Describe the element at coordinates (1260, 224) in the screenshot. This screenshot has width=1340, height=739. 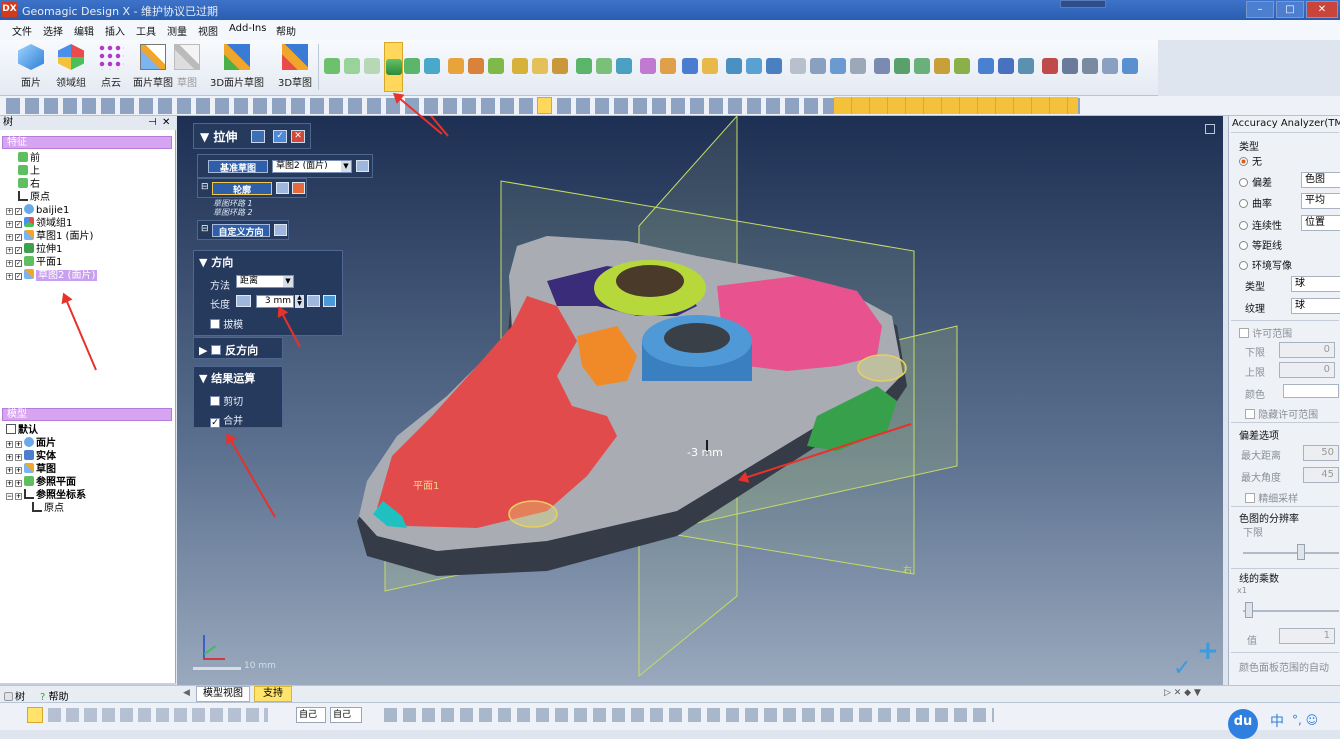
I see `option-continuity: 连续性` at that location.